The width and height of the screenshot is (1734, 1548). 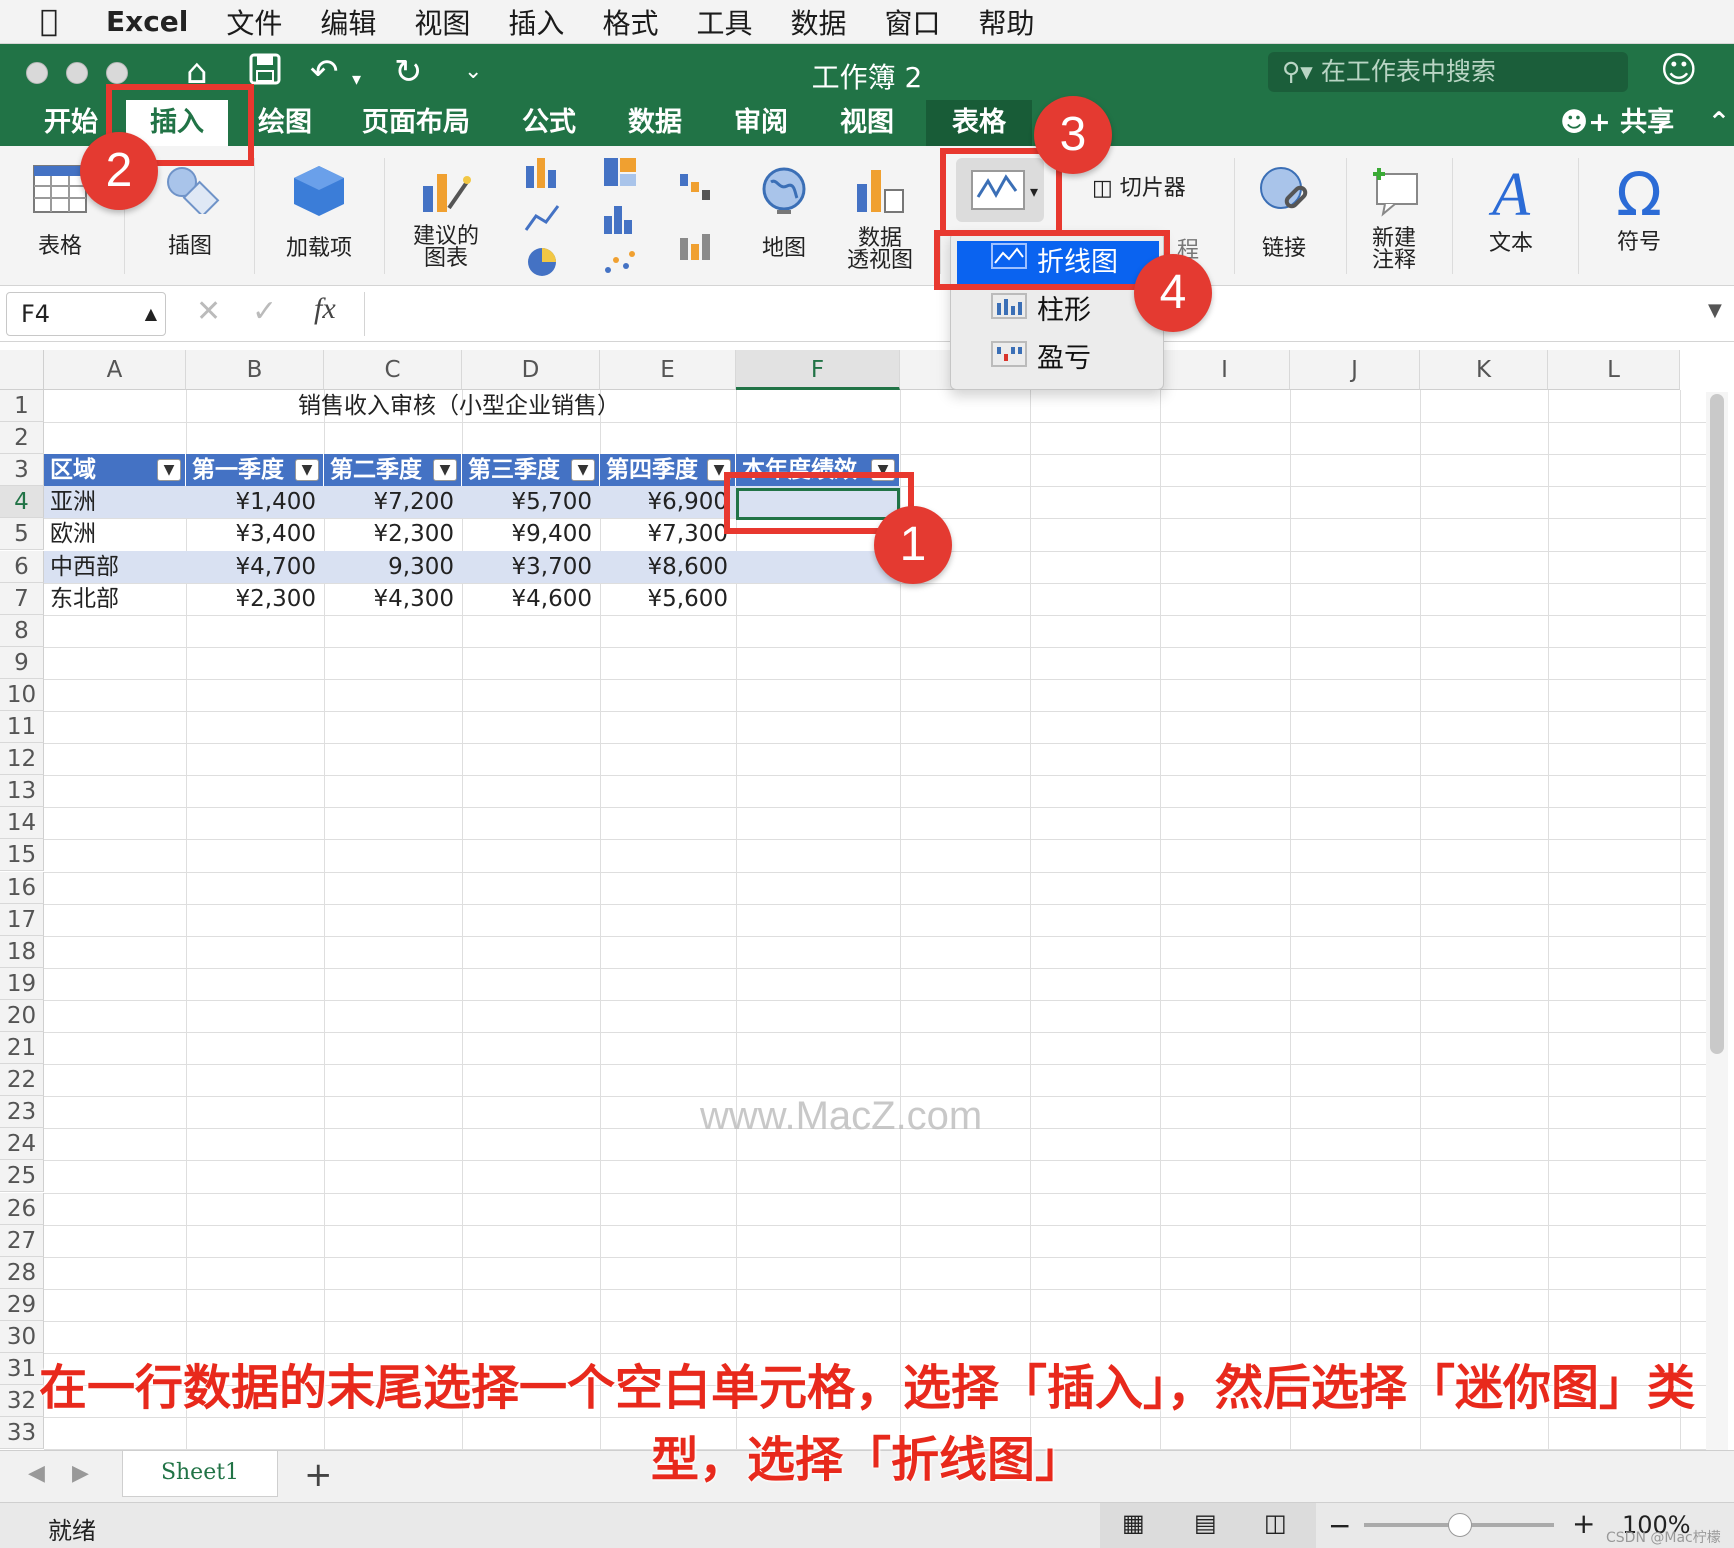 I want to click on row-header: 3, so click(x=22, y=470).